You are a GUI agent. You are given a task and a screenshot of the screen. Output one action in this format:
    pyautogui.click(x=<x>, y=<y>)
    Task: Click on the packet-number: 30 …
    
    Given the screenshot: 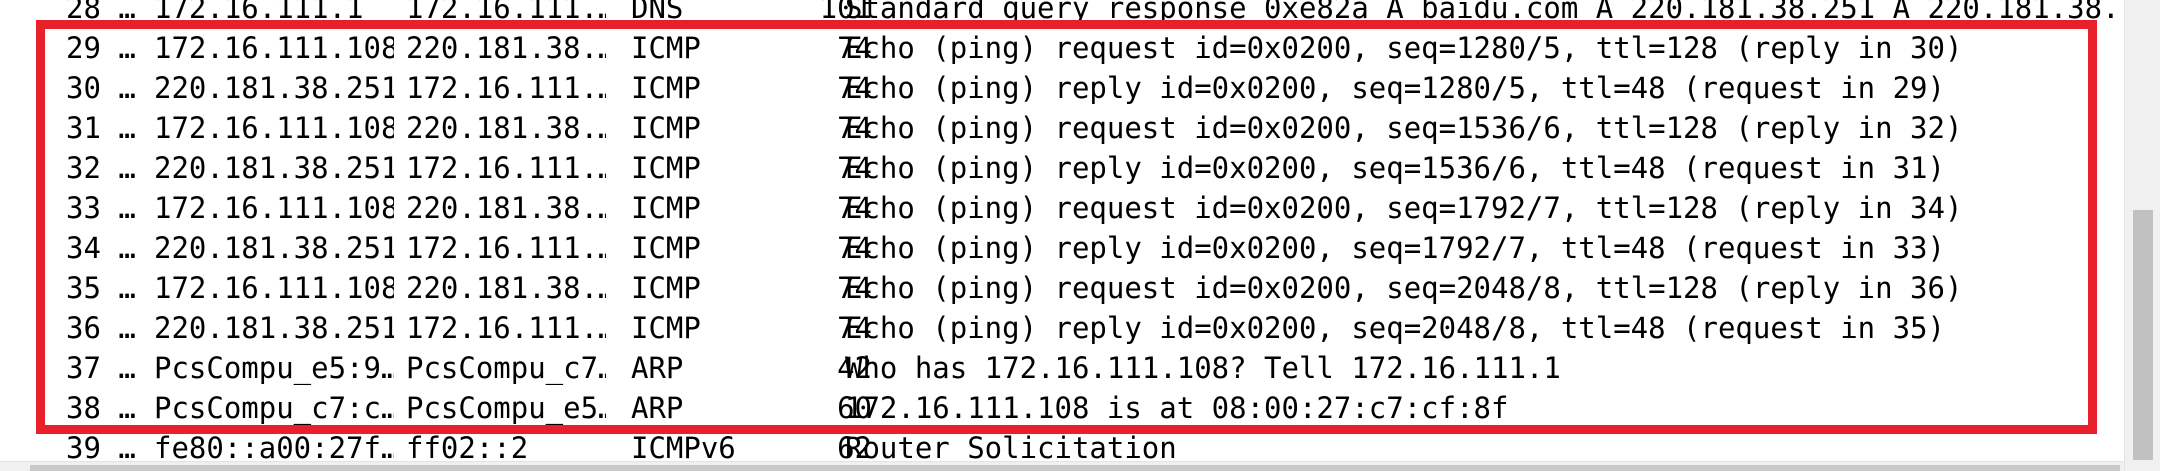 What is the action you would take?
    pyautogui.click(x=101, y=88)
    